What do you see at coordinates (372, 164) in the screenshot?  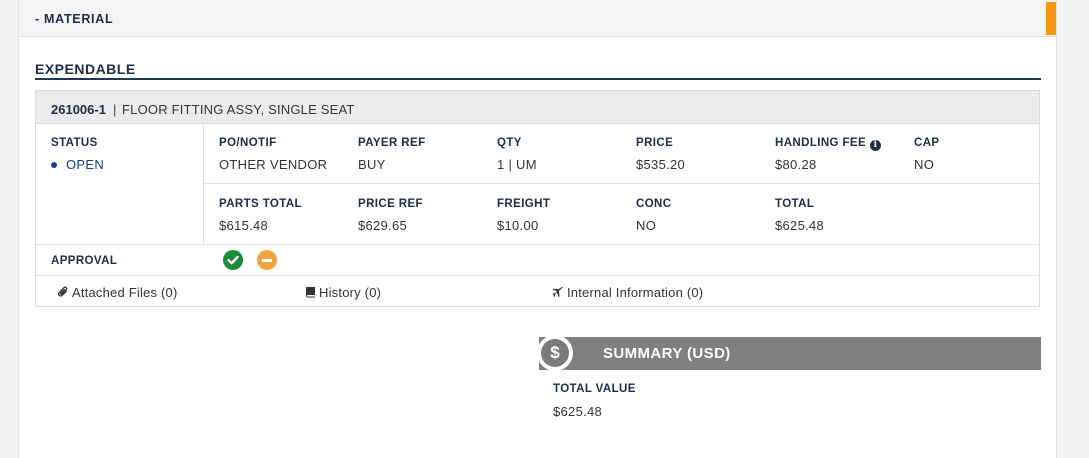 I see `payer-ref-value: BUY` at bounding box center [372, 164].